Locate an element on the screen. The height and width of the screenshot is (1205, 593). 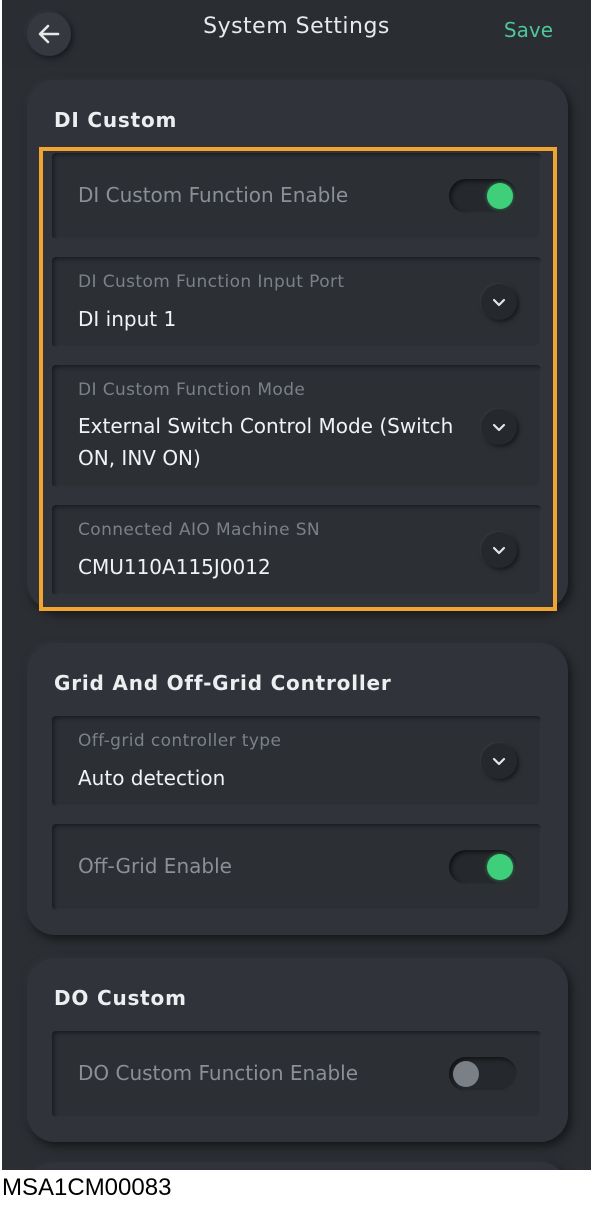
do-custom-enable-toggle is located at coordinates (483, 1074).